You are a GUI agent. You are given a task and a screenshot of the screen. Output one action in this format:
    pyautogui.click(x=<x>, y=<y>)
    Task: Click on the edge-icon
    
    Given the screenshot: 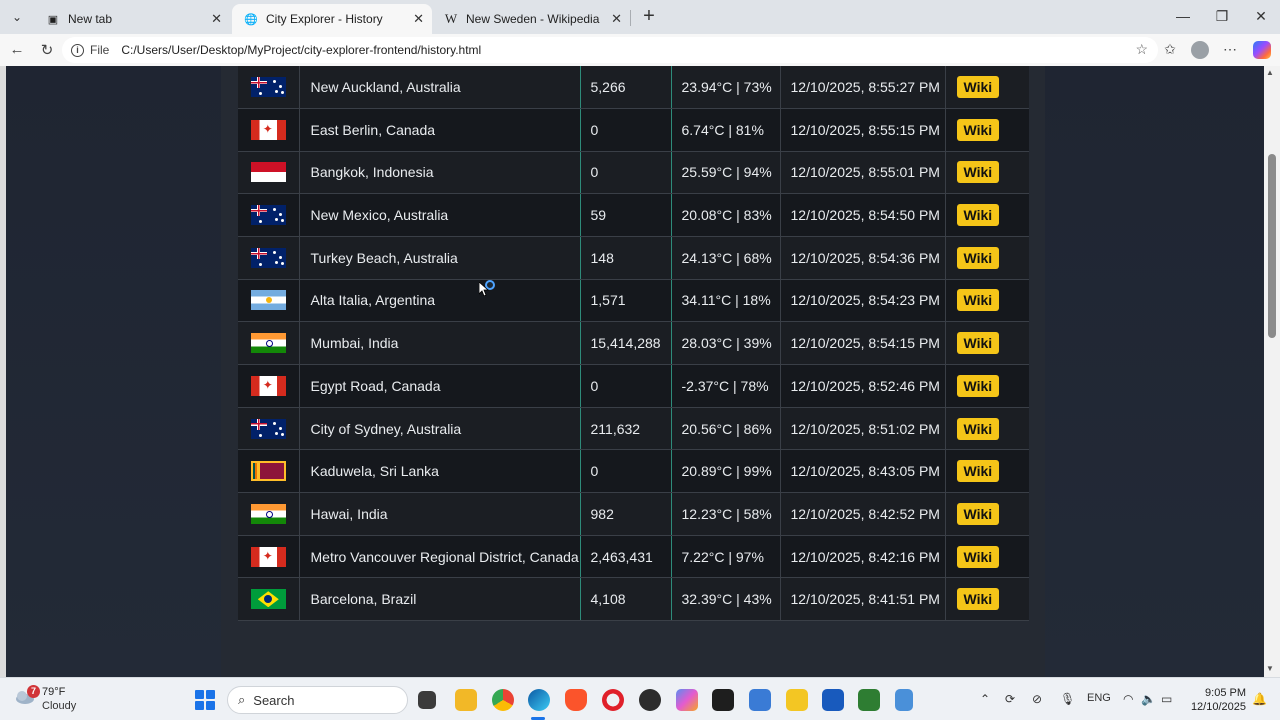 What is the action you would take?
    pyautogui.click(x=539, y=700)
    